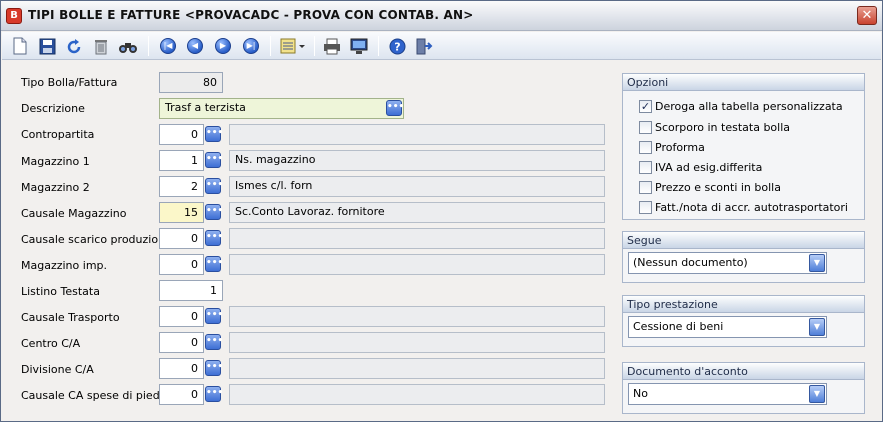  What do you see at coordinates (74, 213) in the screenshot?
I see `label-causale-magazzino: Causale Magazzino` at bounding box center [74, 213].